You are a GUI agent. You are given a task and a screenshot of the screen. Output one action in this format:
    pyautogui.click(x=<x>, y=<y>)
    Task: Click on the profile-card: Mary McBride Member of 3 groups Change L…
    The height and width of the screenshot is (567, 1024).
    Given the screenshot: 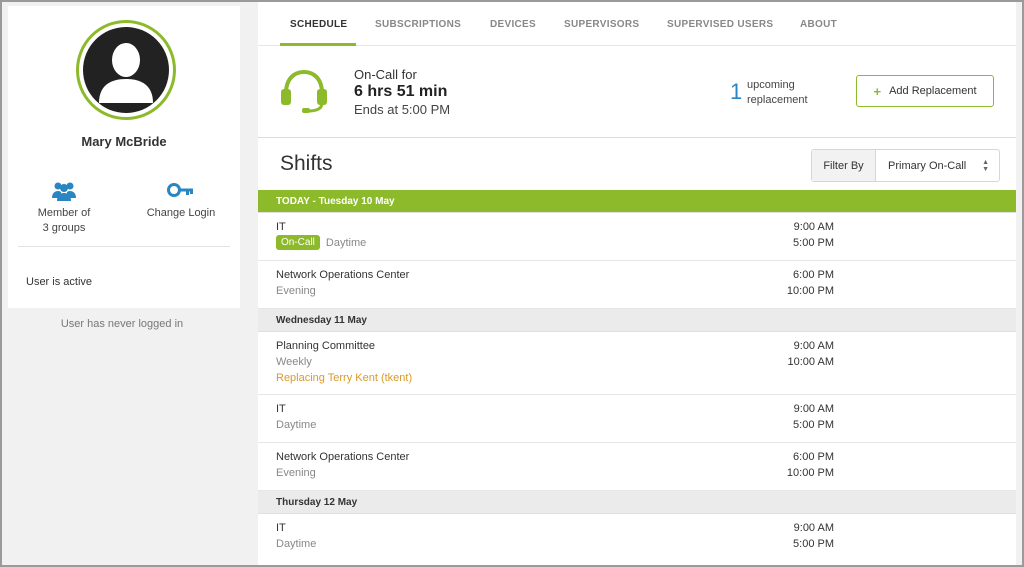 What is the action you would take?
    pyautogui.click(x=124, y=157)
    